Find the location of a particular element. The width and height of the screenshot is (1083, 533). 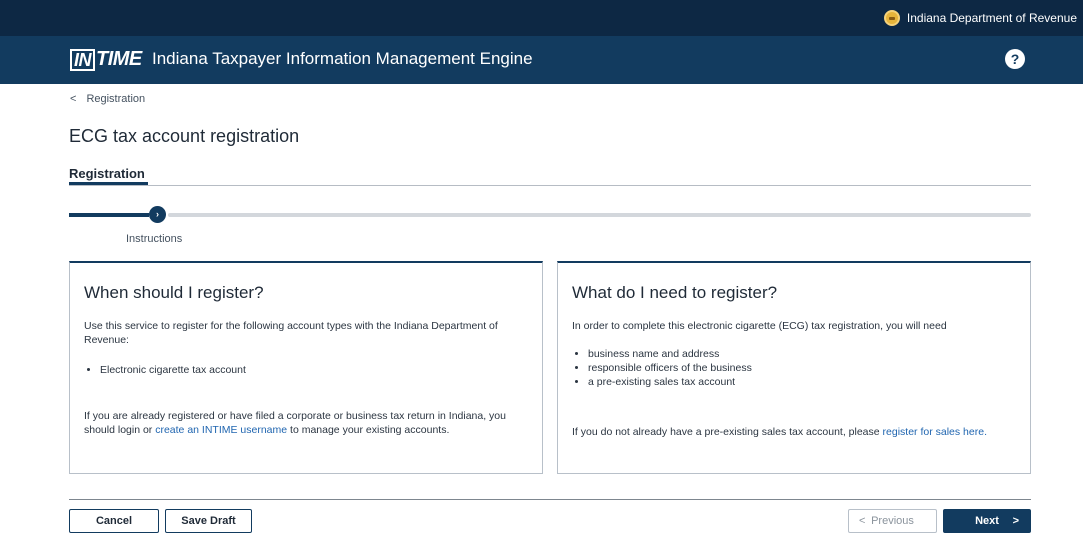

previous-label: Previous is located at coordinates (892, 521).